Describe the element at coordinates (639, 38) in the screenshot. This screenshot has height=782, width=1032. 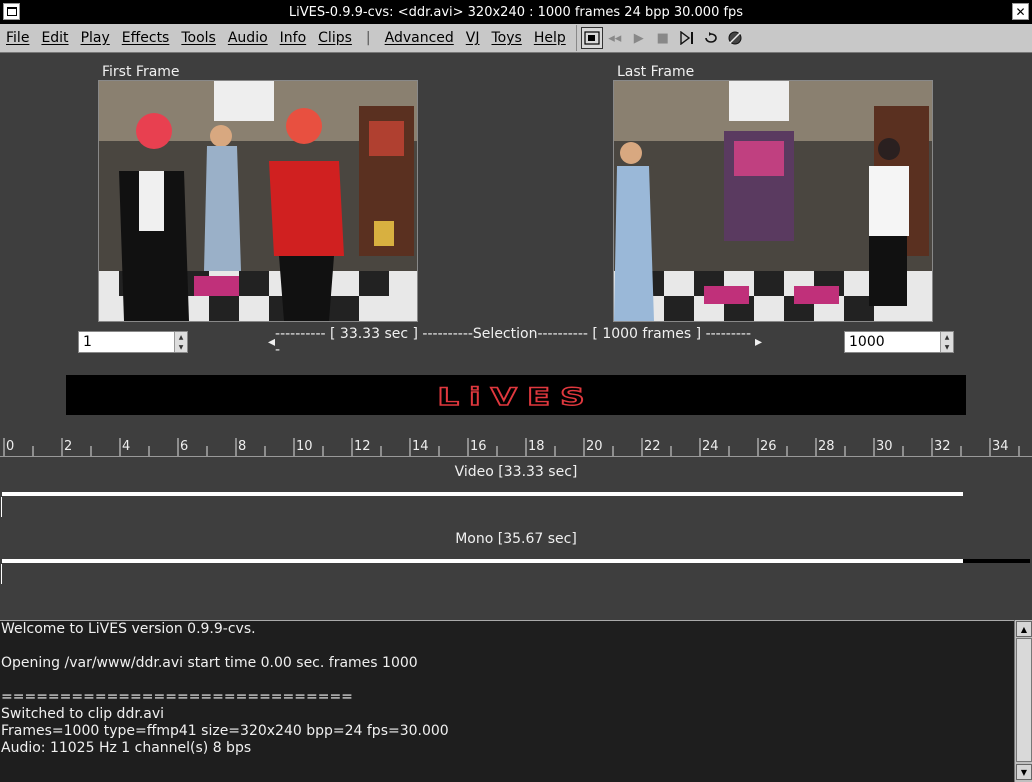
I see `play-icon: ▶` at that location.